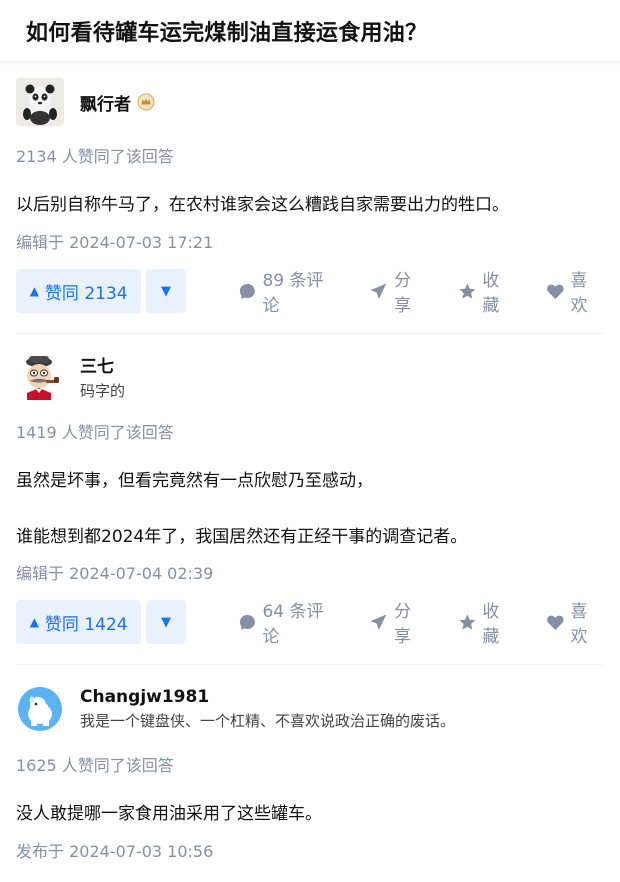 The width and height of the screenshot is (620, 882). What do you see at coordinates (293, 624) in the screenshot?
I see `comment-count: 64 条评论` at bounding box center [293, 624].